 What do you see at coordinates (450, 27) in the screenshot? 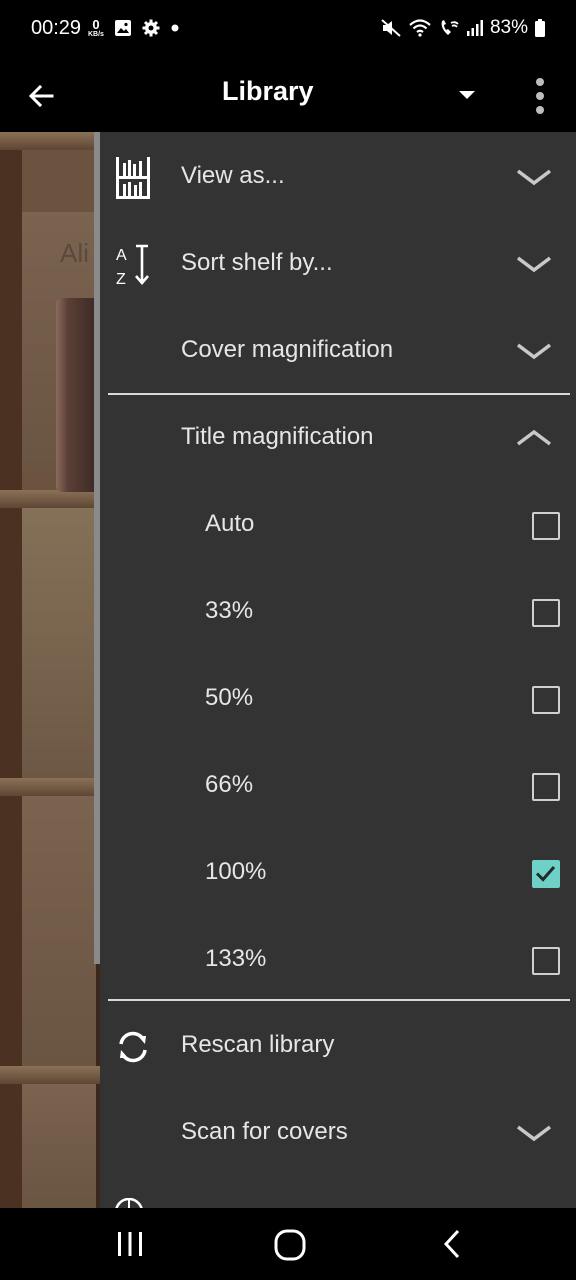
I see `wifi-calling-icon` at bounding box center [450, 27].